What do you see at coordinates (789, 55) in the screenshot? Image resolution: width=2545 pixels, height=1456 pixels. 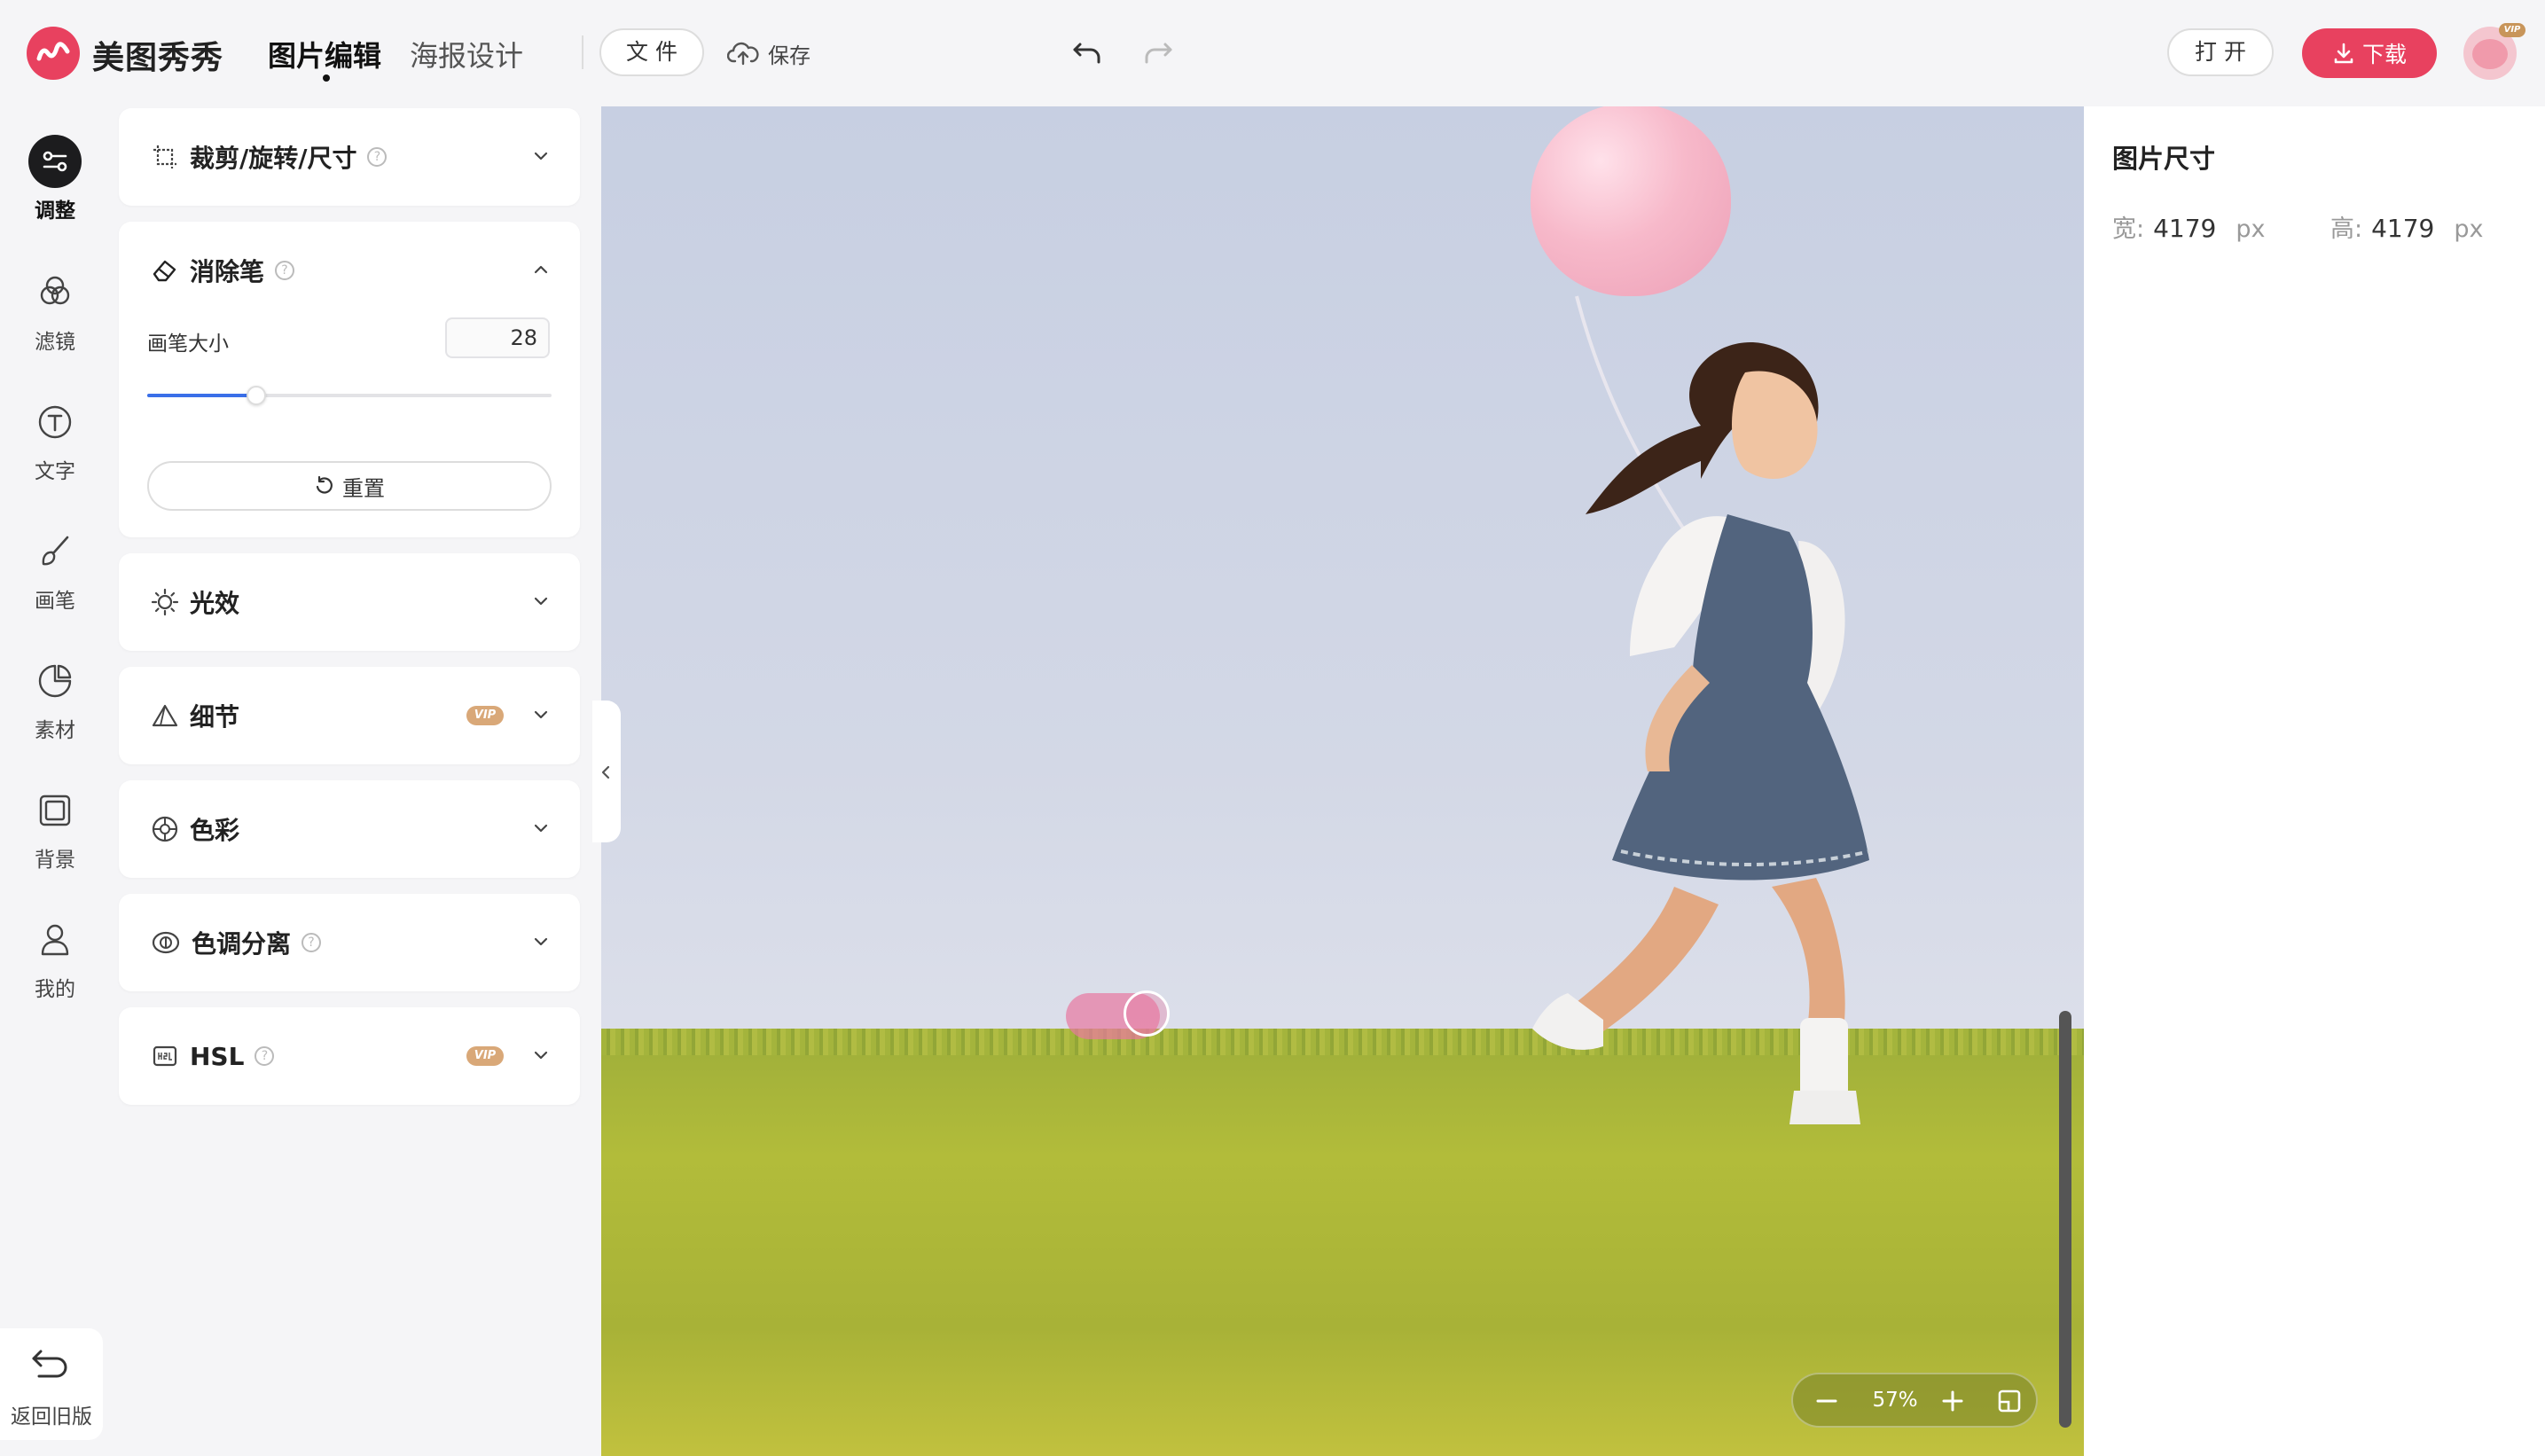 I see `save-label: 保存` at bounding box center [789, 55].